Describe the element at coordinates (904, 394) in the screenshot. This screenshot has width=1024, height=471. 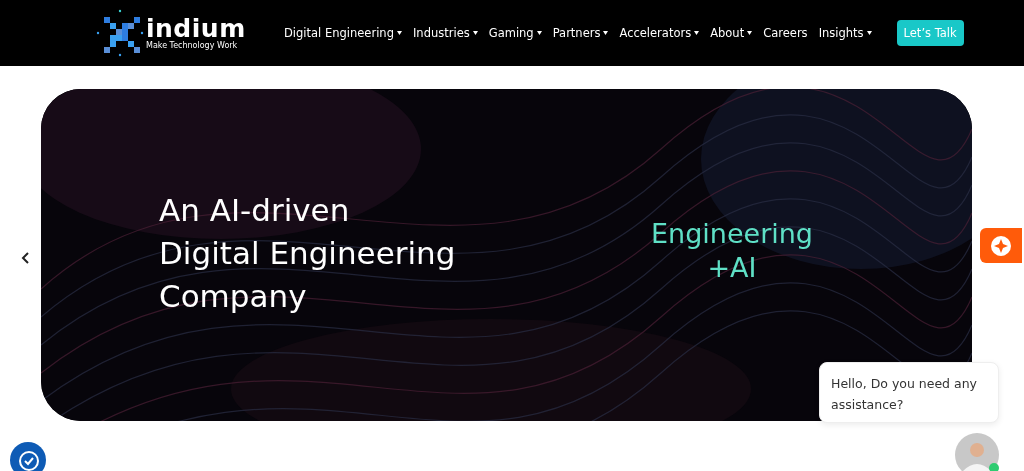
I see `chat-message: Hello, Do you need any assistance?` at that location.